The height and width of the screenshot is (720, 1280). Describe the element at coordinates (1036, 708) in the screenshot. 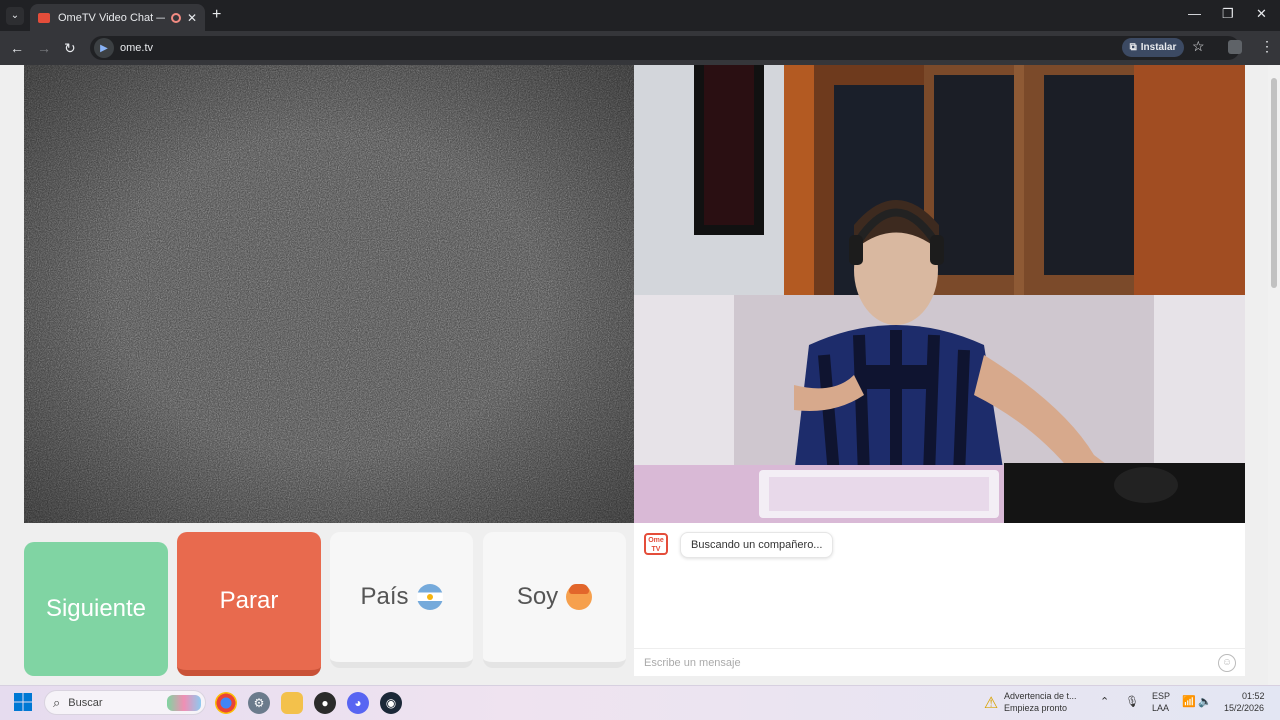

I see `notification-subtitle: Empieza pronto` at that location.